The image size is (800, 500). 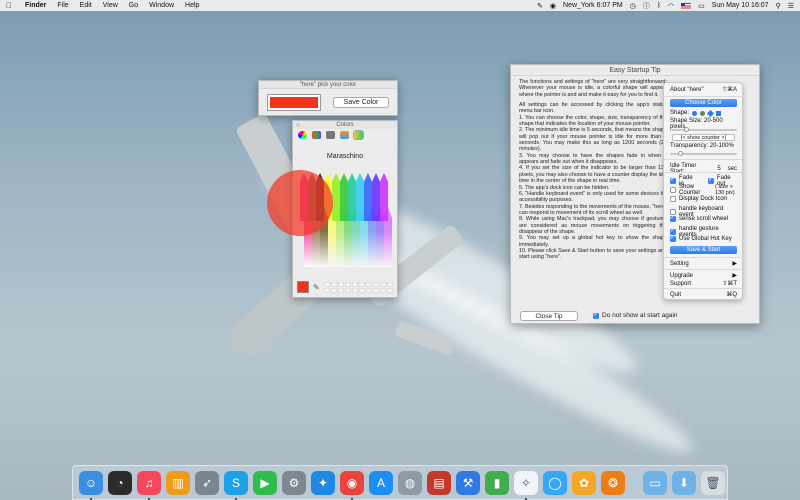 I want to click on current-color-well, so click(x=303, y=287).